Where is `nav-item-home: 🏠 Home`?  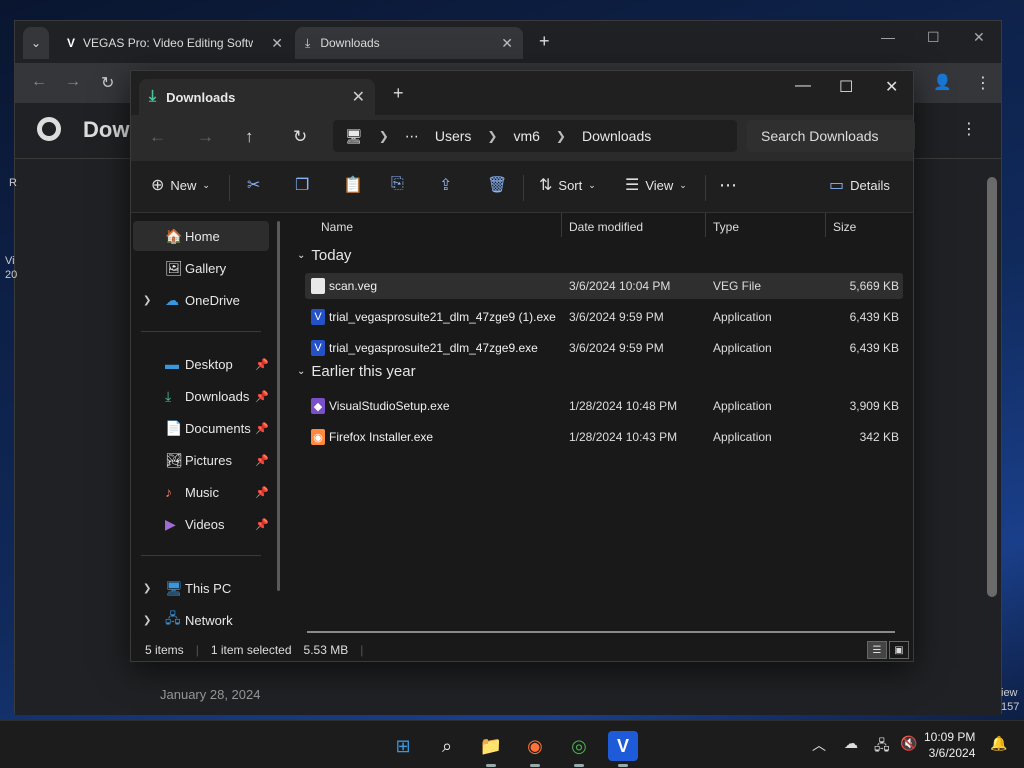
nav-item-home: 🏠 Home is located at coordinates (201, 236).